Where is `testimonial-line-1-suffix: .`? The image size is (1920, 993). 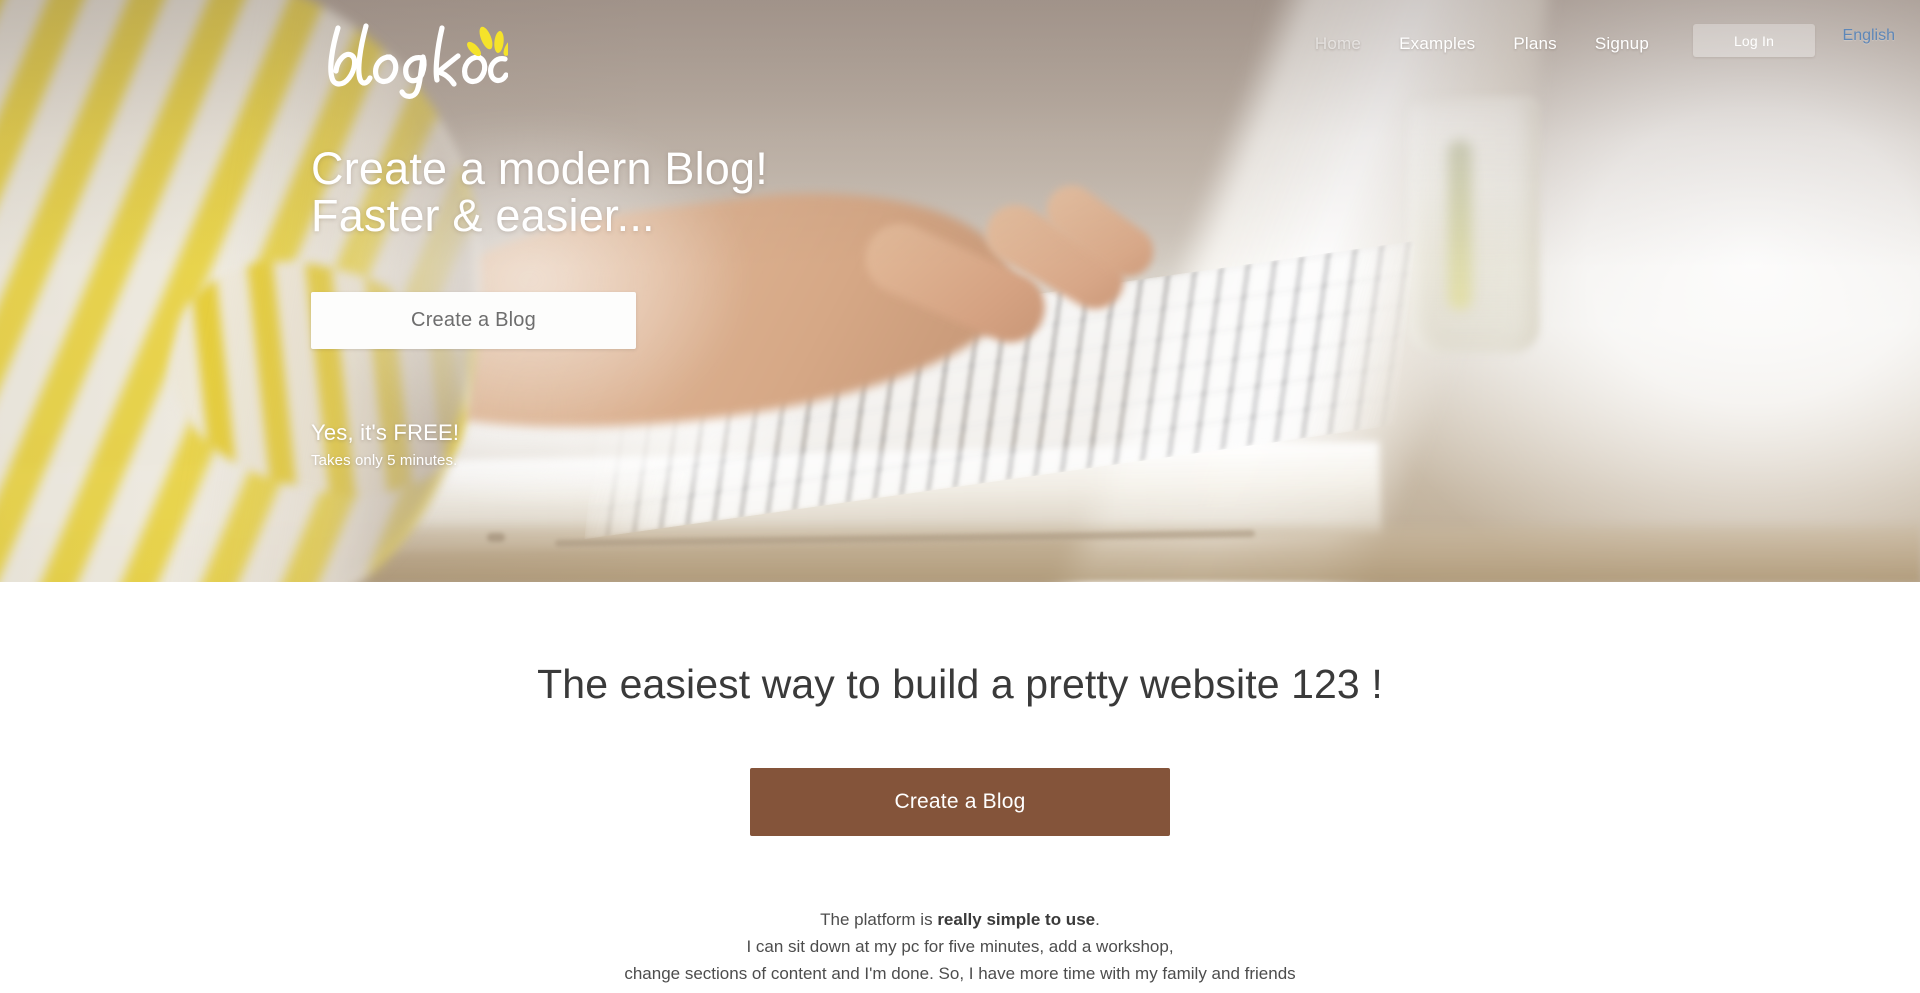 testimonial-line-1-suffix: . is located at coordinates (1097, 920).